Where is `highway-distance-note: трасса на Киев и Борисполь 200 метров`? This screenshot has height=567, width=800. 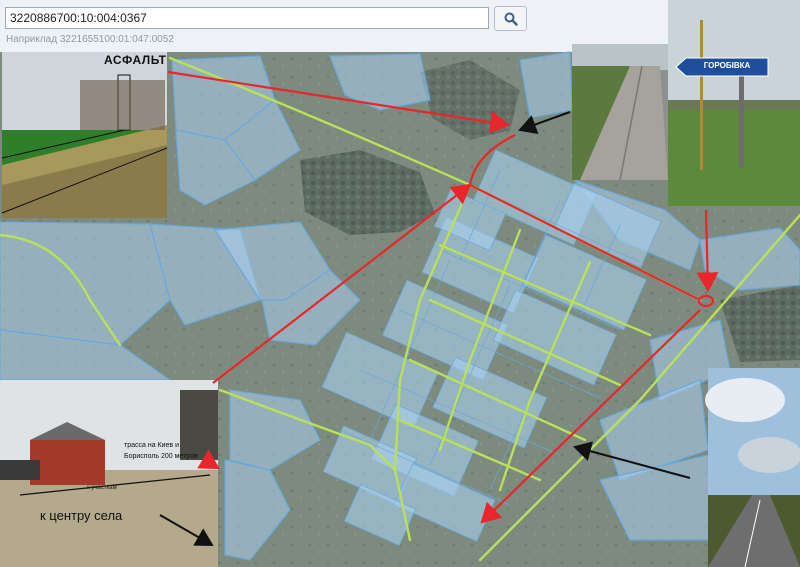
highway-distance-note: трасса на Киев и Борисполь 200 метров is located at coordinates (161, 451).